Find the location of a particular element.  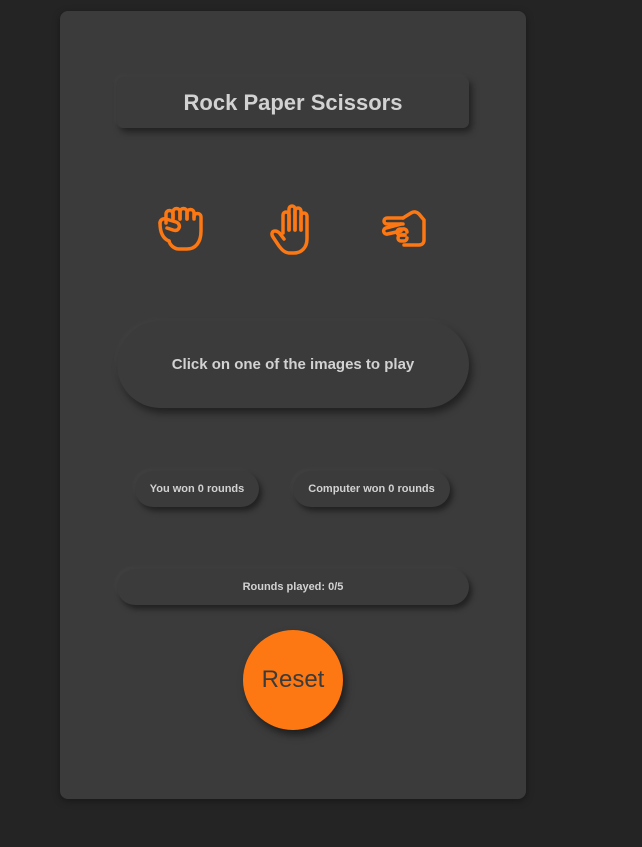

computer-score-badge: Computer won 0 rounds is located at coordinates (371, 489).